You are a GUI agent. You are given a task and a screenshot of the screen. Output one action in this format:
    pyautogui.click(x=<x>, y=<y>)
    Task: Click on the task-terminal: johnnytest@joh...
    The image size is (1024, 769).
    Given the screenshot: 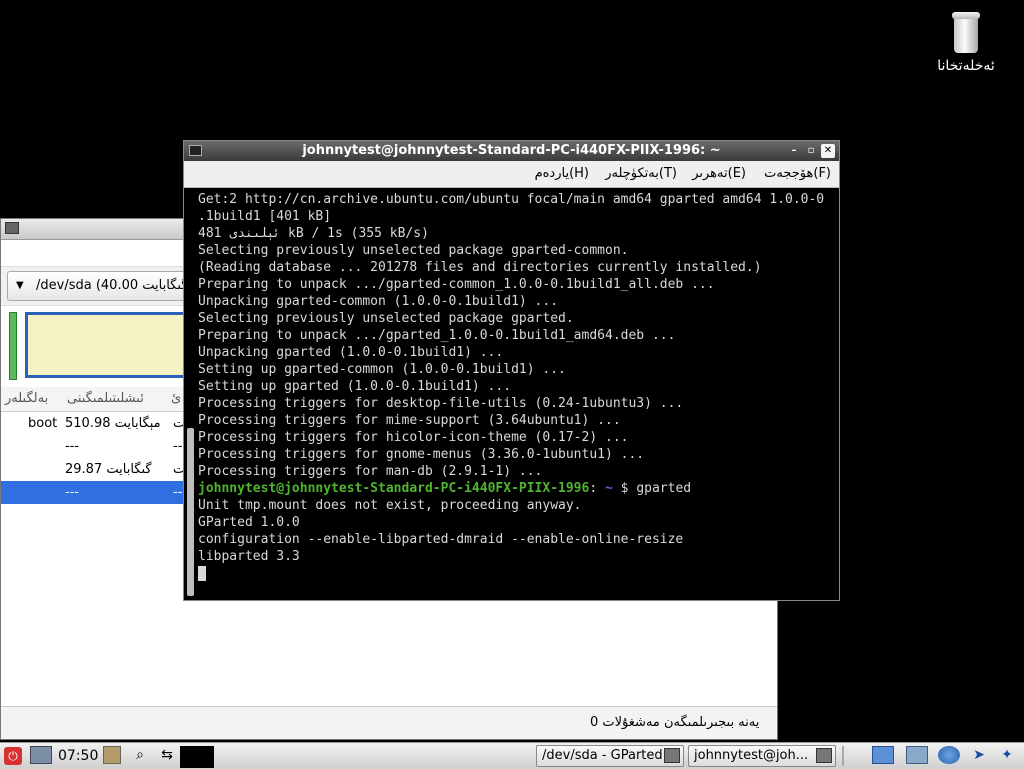 What is the action you would take?
    pyautogui.click(x=762, y=756)
    